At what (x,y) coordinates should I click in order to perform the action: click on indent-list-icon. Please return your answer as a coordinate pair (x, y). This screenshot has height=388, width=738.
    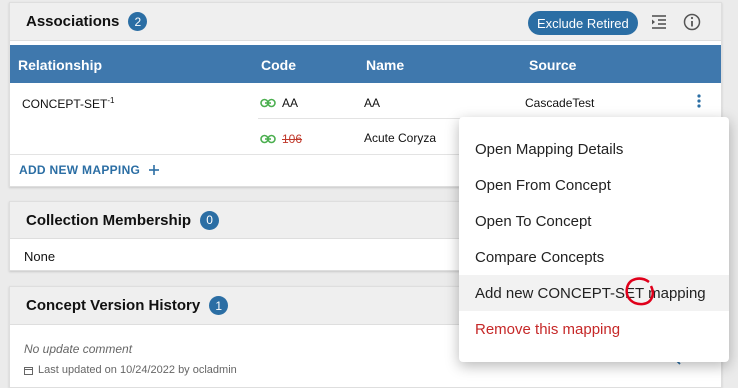
    Looking at the image, I should click on (659, 22).